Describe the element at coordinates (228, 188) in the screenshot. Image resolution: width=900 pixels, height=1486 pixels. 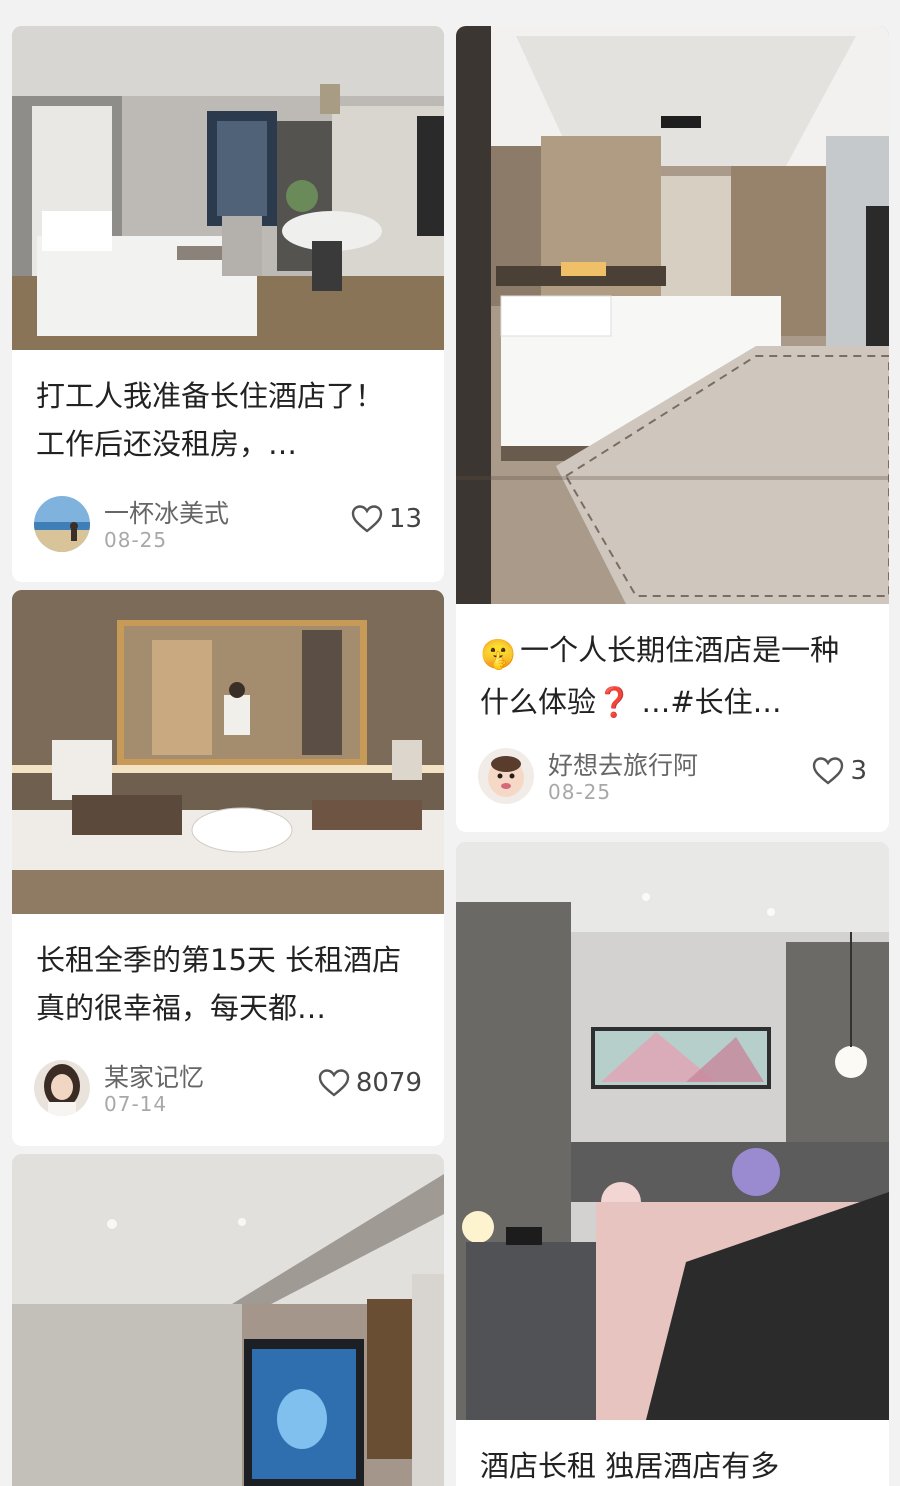
I see `post-photo-hotel-room` at that location.